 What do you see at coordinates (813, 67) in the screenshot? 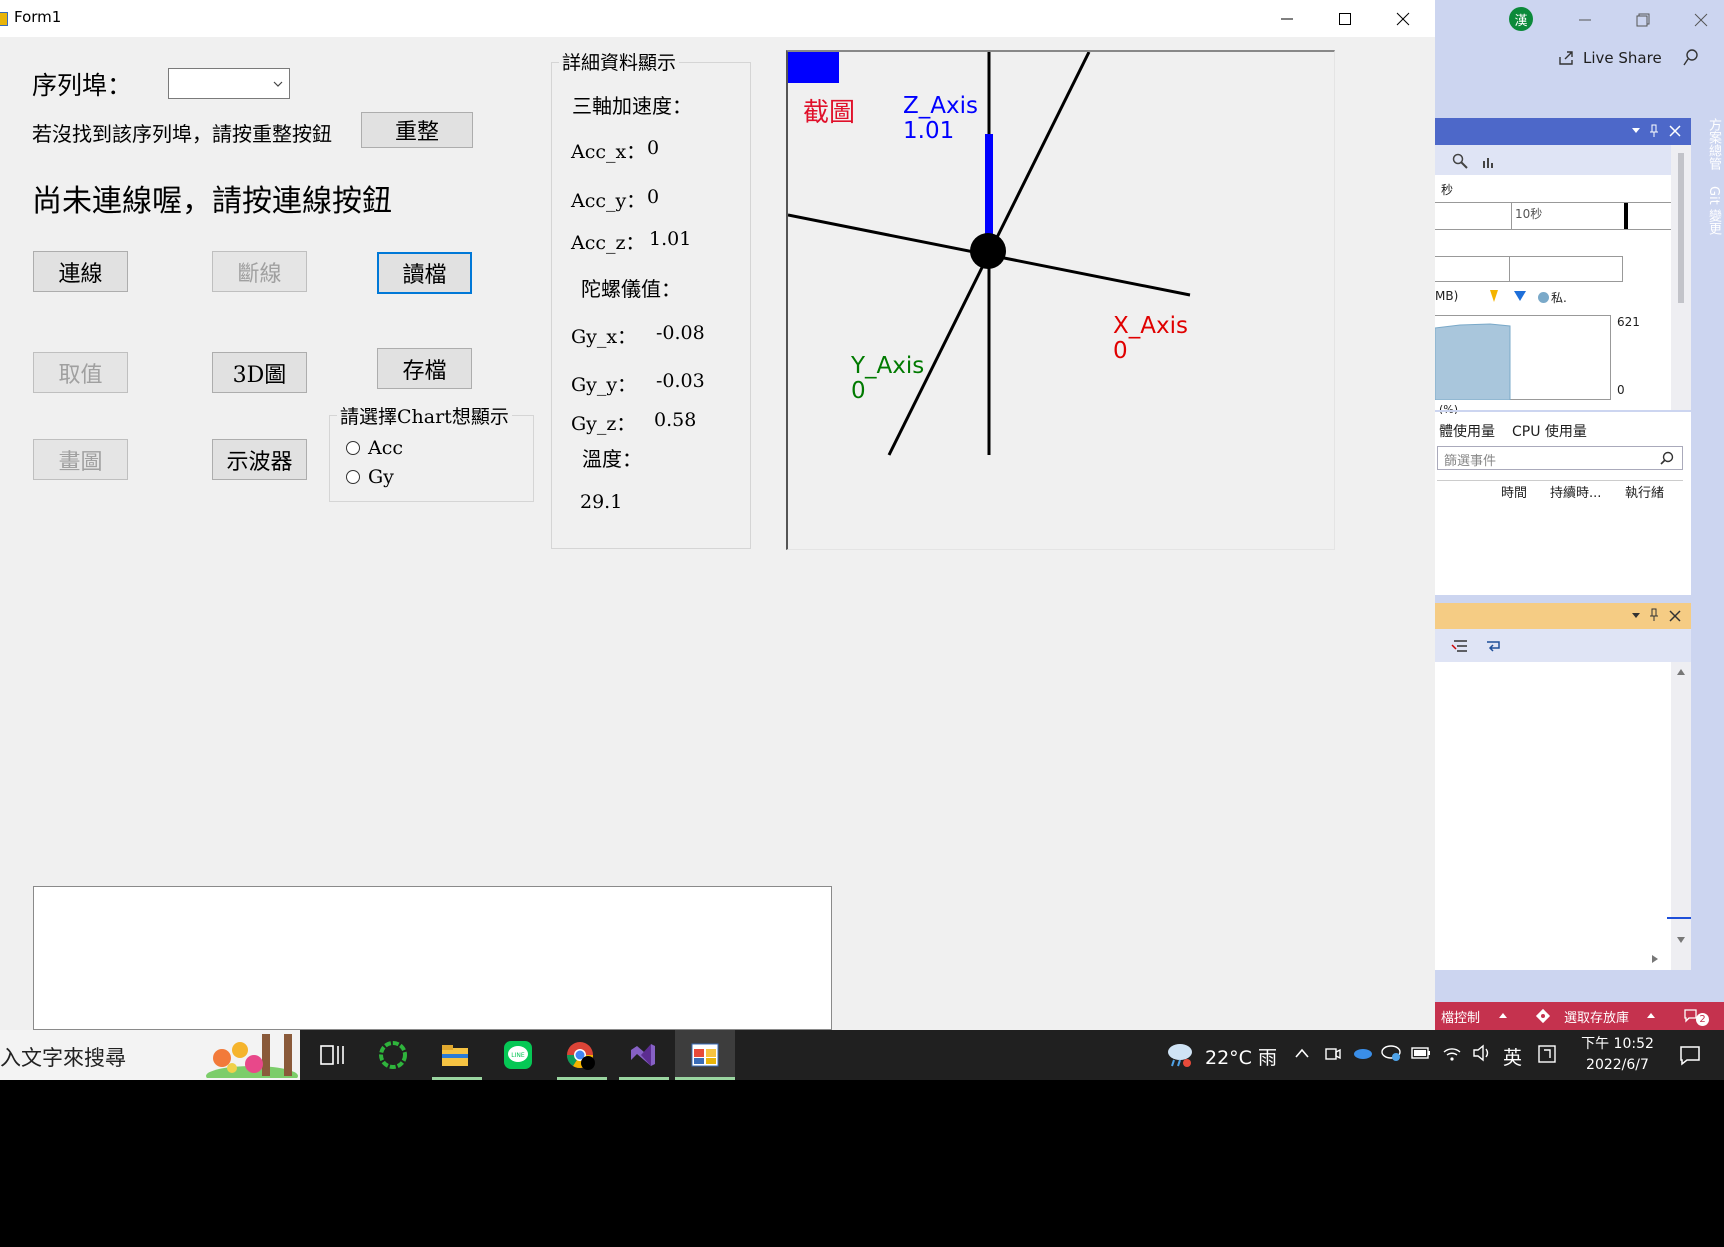
I see `screenshot-color-swatch` at bounding box center [813, 67].